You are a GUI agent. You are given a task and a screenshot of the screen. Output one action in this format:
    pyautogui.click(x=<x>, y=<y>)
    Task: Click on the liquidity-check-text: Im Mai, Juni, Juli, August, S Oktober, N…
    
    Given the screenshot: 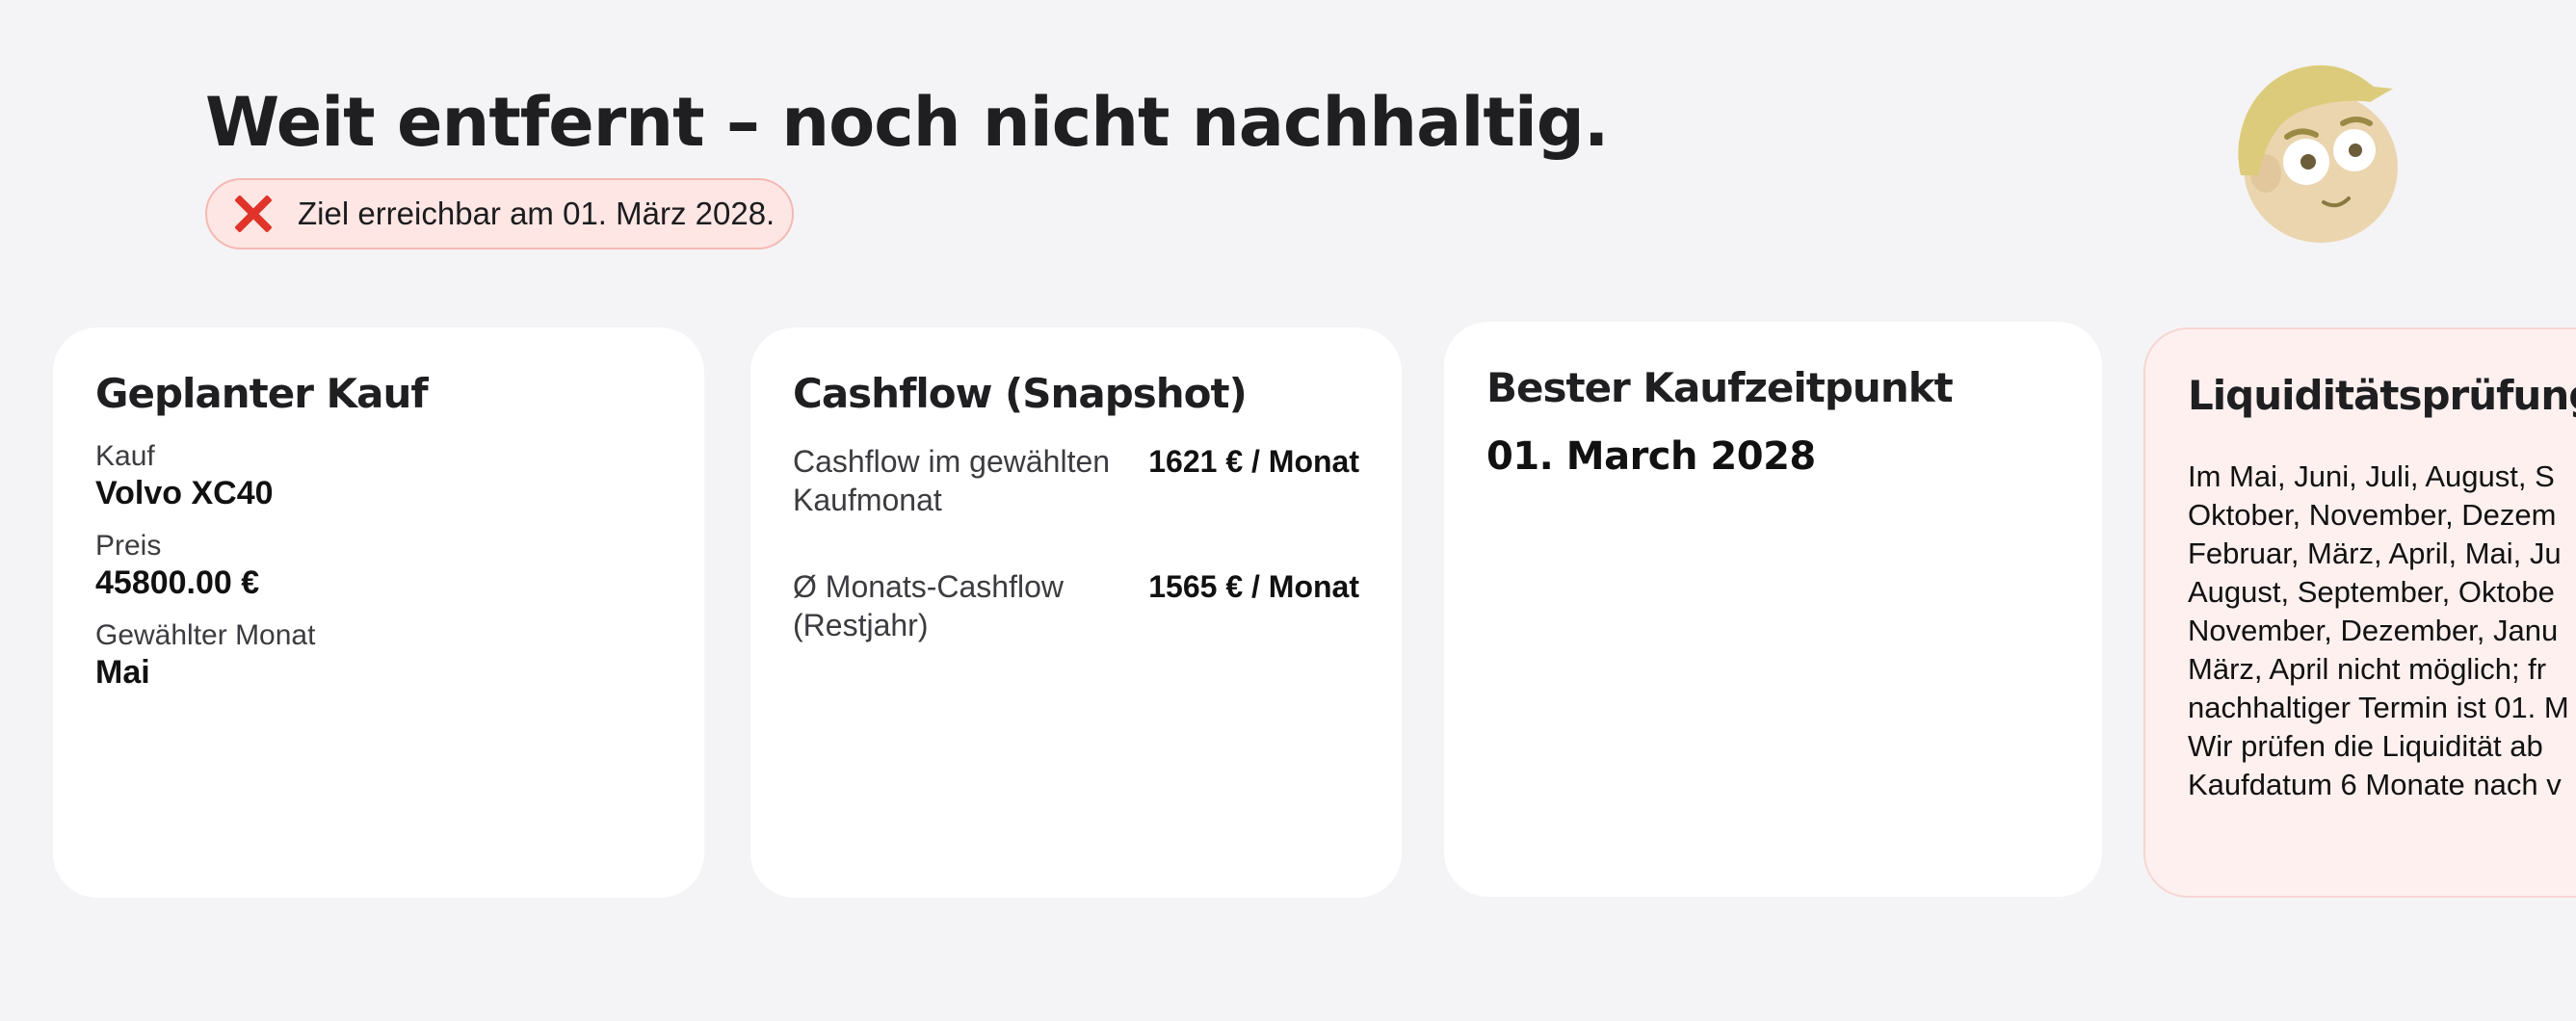 What is the action you would take?
    pyautogui.click(x=2382, y=631)
    